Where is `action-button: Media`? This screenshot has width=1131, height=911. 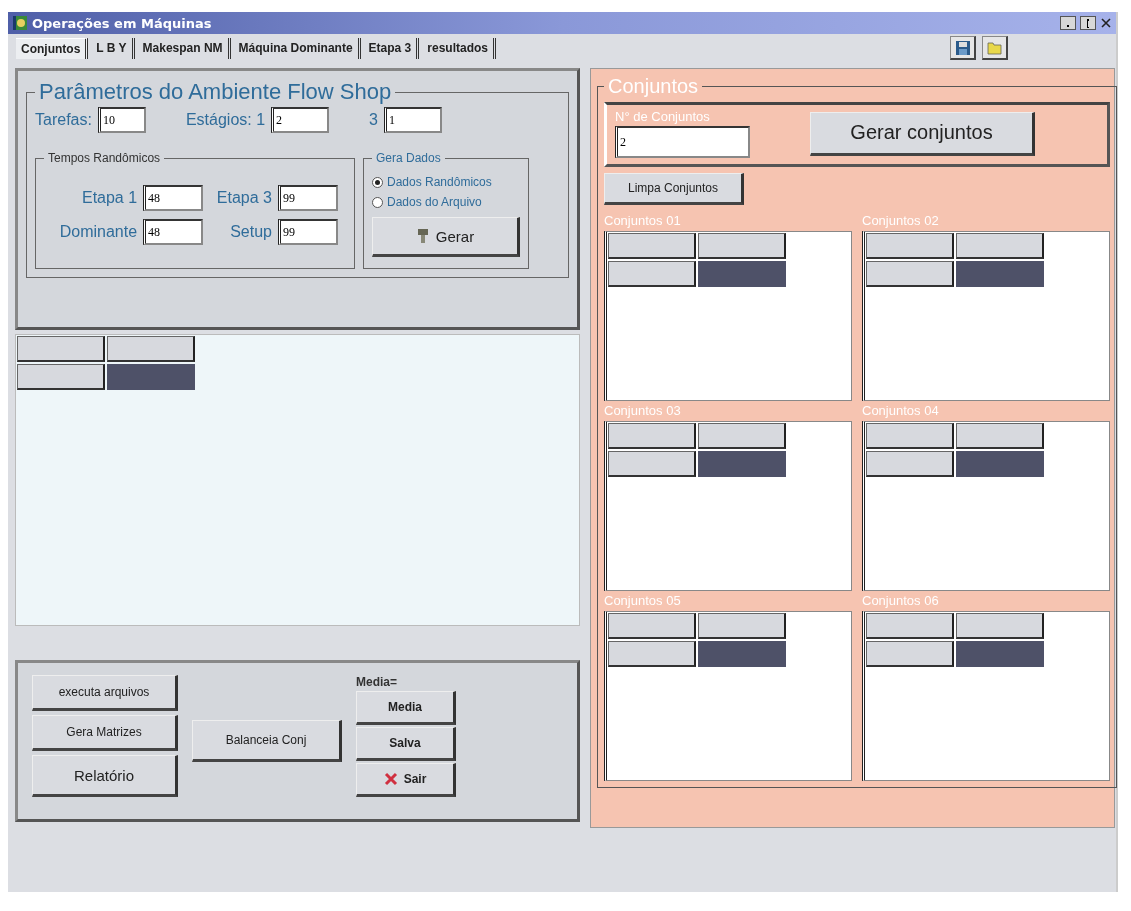 action-button: Media is located at coordinates (406, 708).